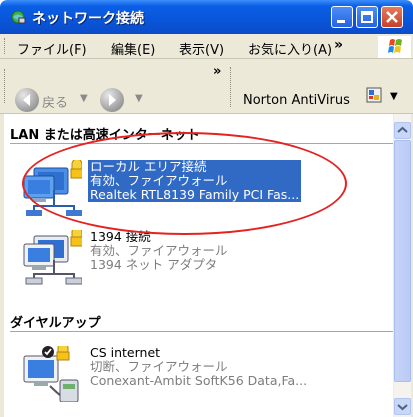 Image resolution: width=413 pixels, height=417 pixels. Describe the element at coordinates (392, 17) in the screenshot. I see `close-button` at that location.